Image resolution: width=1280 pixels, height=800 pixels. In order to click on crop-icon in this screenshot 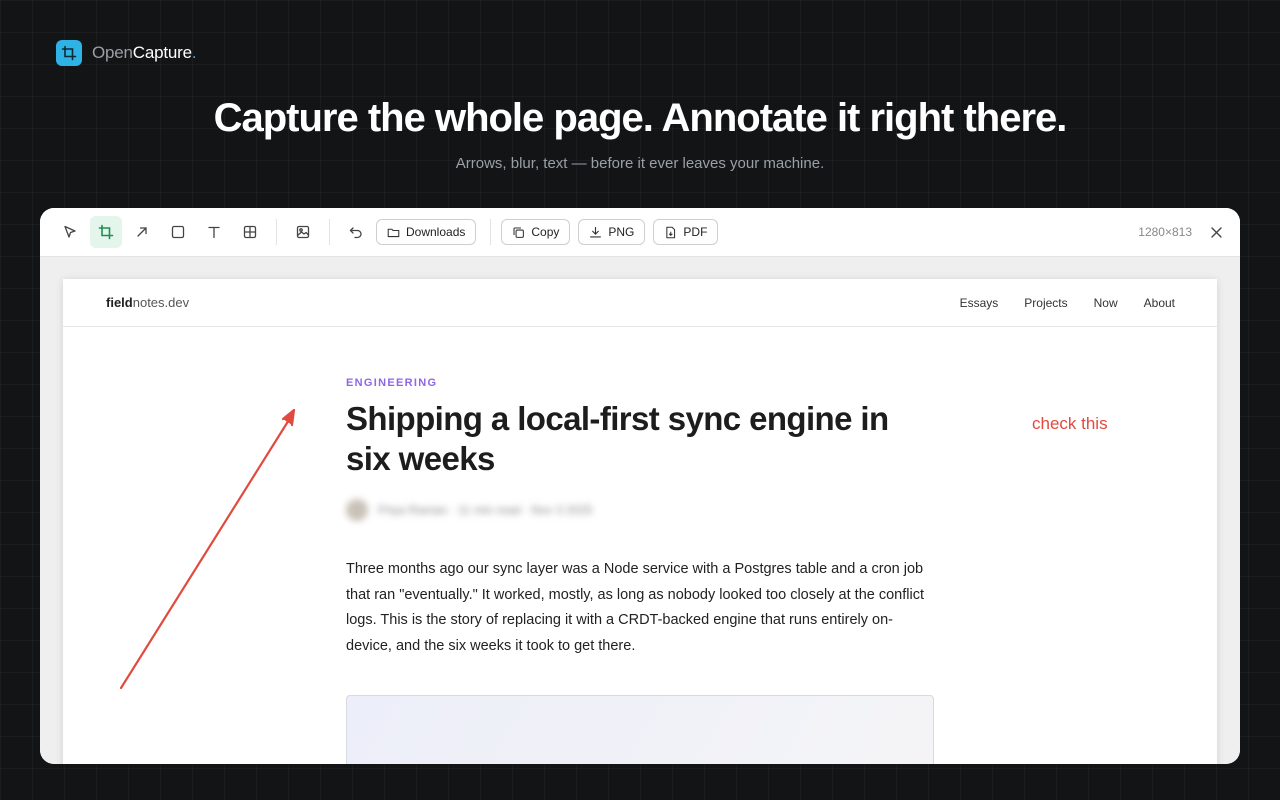, I will do `click(106, 232)`.